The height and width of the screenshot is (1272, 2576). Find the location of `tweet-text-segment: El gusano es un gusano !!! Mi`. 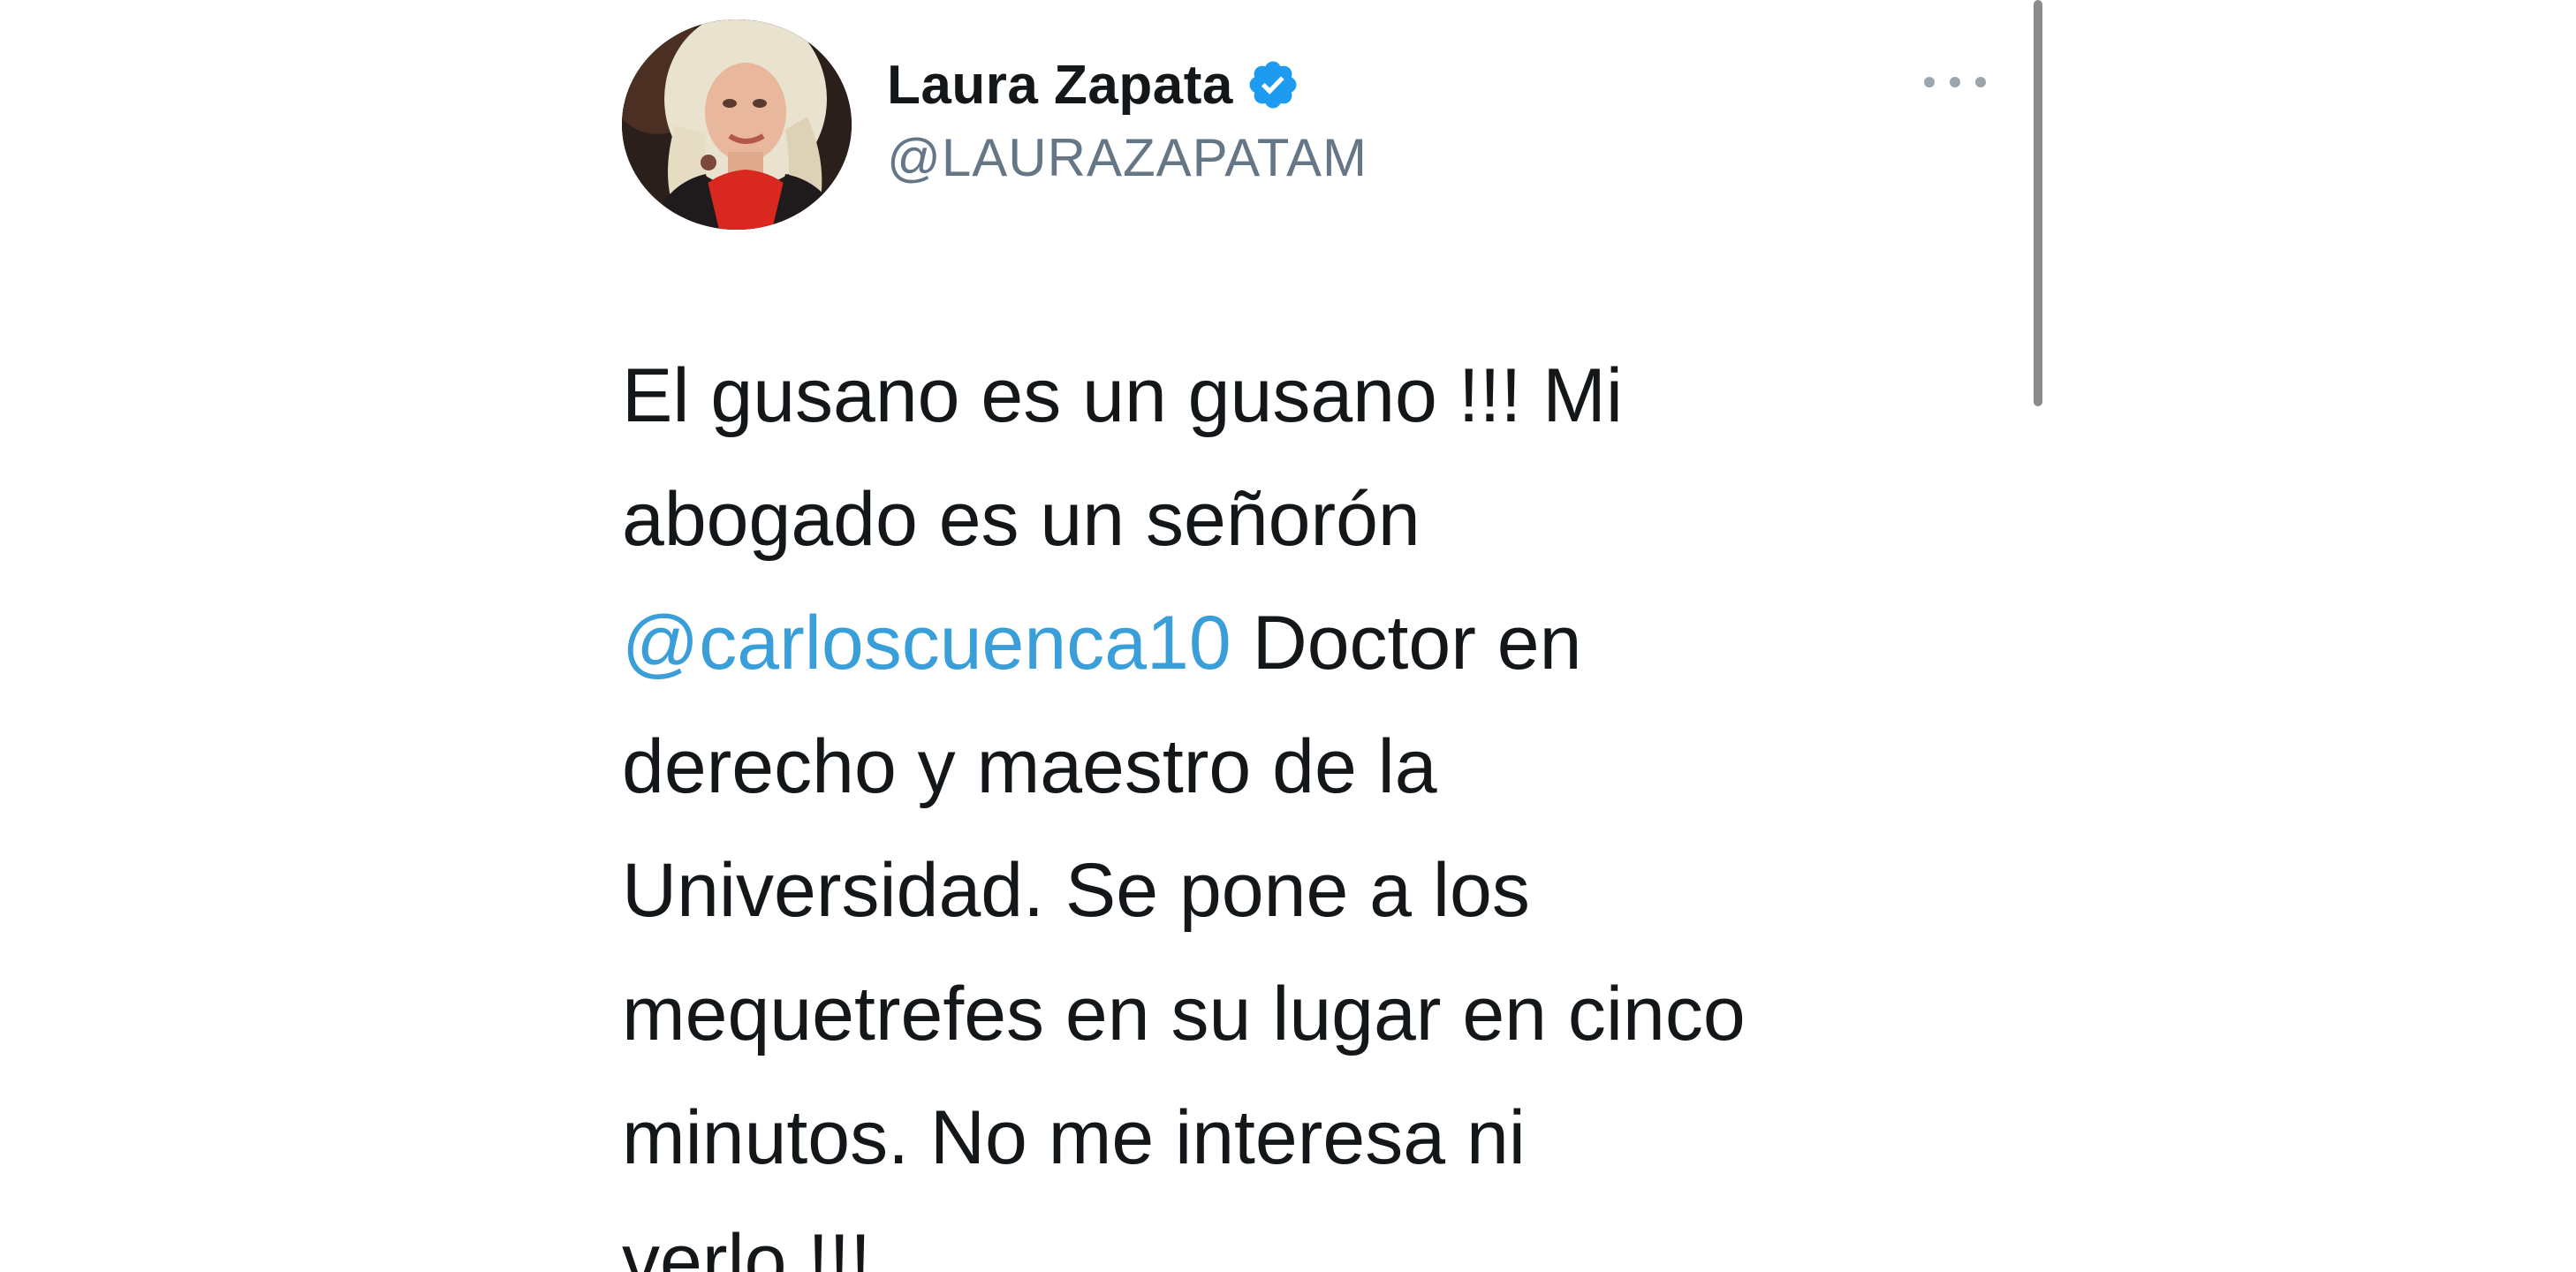

tweet-text-segment: El gusano es un gusano !!! Mi is located at coordinates (1123, 395).